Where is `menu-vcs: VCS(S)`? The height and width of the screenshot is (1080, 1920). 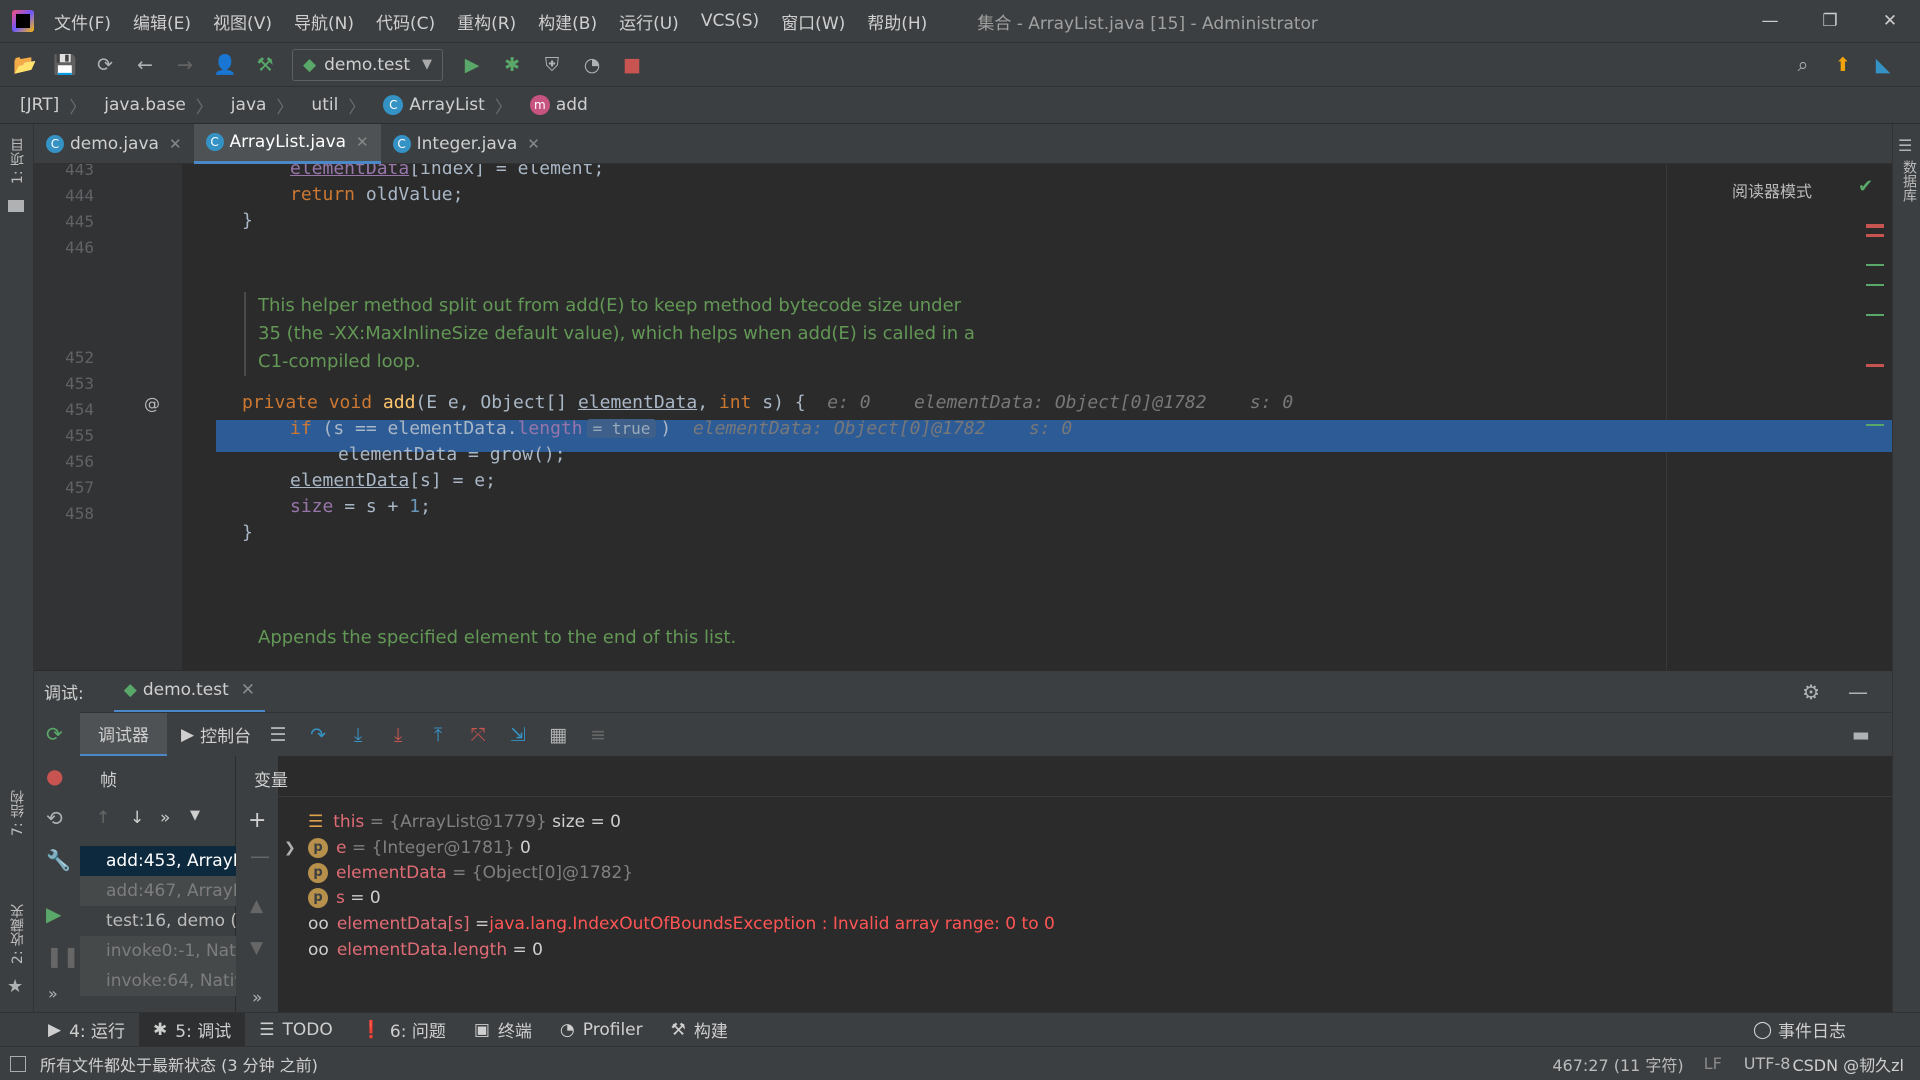 menu-vcs: VCS(S) is located at coordinates (730, 21).